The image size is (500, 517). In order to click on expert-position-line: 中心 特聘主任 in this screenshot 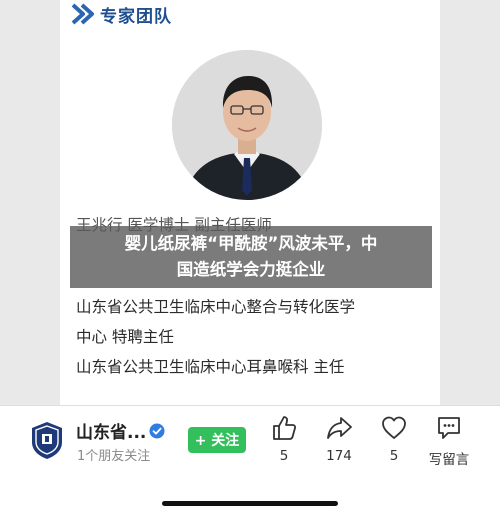, I will do `click(125, 337)`.